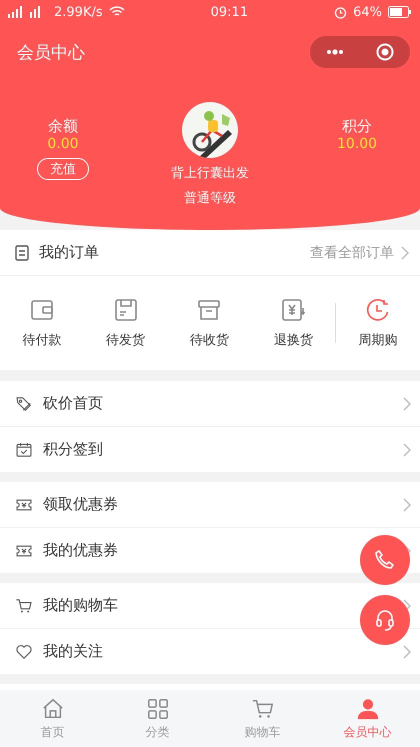  I want to click on user-name: 背上行囊出发, so click(210, 173).